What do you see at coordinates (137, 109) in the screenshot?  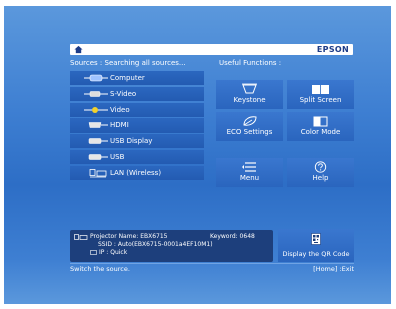 I see `source-item-video: Video` at bounding box center [137, 109].